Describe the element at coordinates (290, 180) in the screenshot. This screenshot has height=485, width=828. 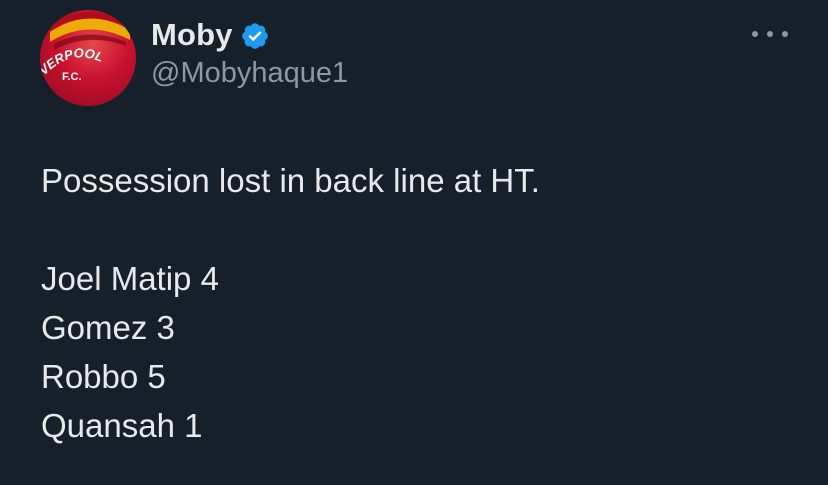
I see `tweet-intro: Possession lost in back line at HT.` at that location.